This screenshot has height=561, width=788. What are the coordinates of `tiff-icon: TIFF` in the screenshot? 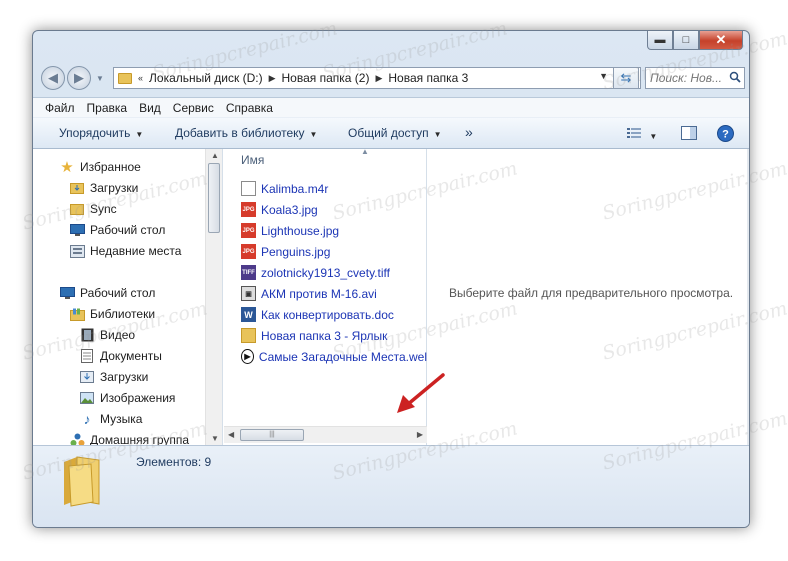 It's located at (248, 272).